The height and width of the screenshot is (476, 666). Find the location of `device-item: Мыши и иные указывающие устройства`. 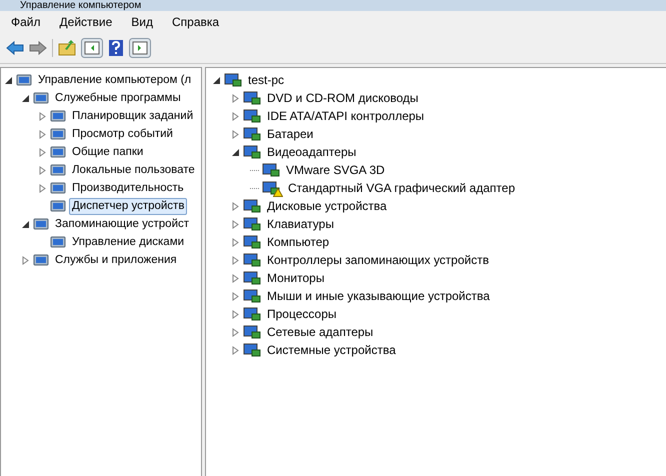

device-item: Мыши и иные указывающие устройства is located at coordinates (378, 296).